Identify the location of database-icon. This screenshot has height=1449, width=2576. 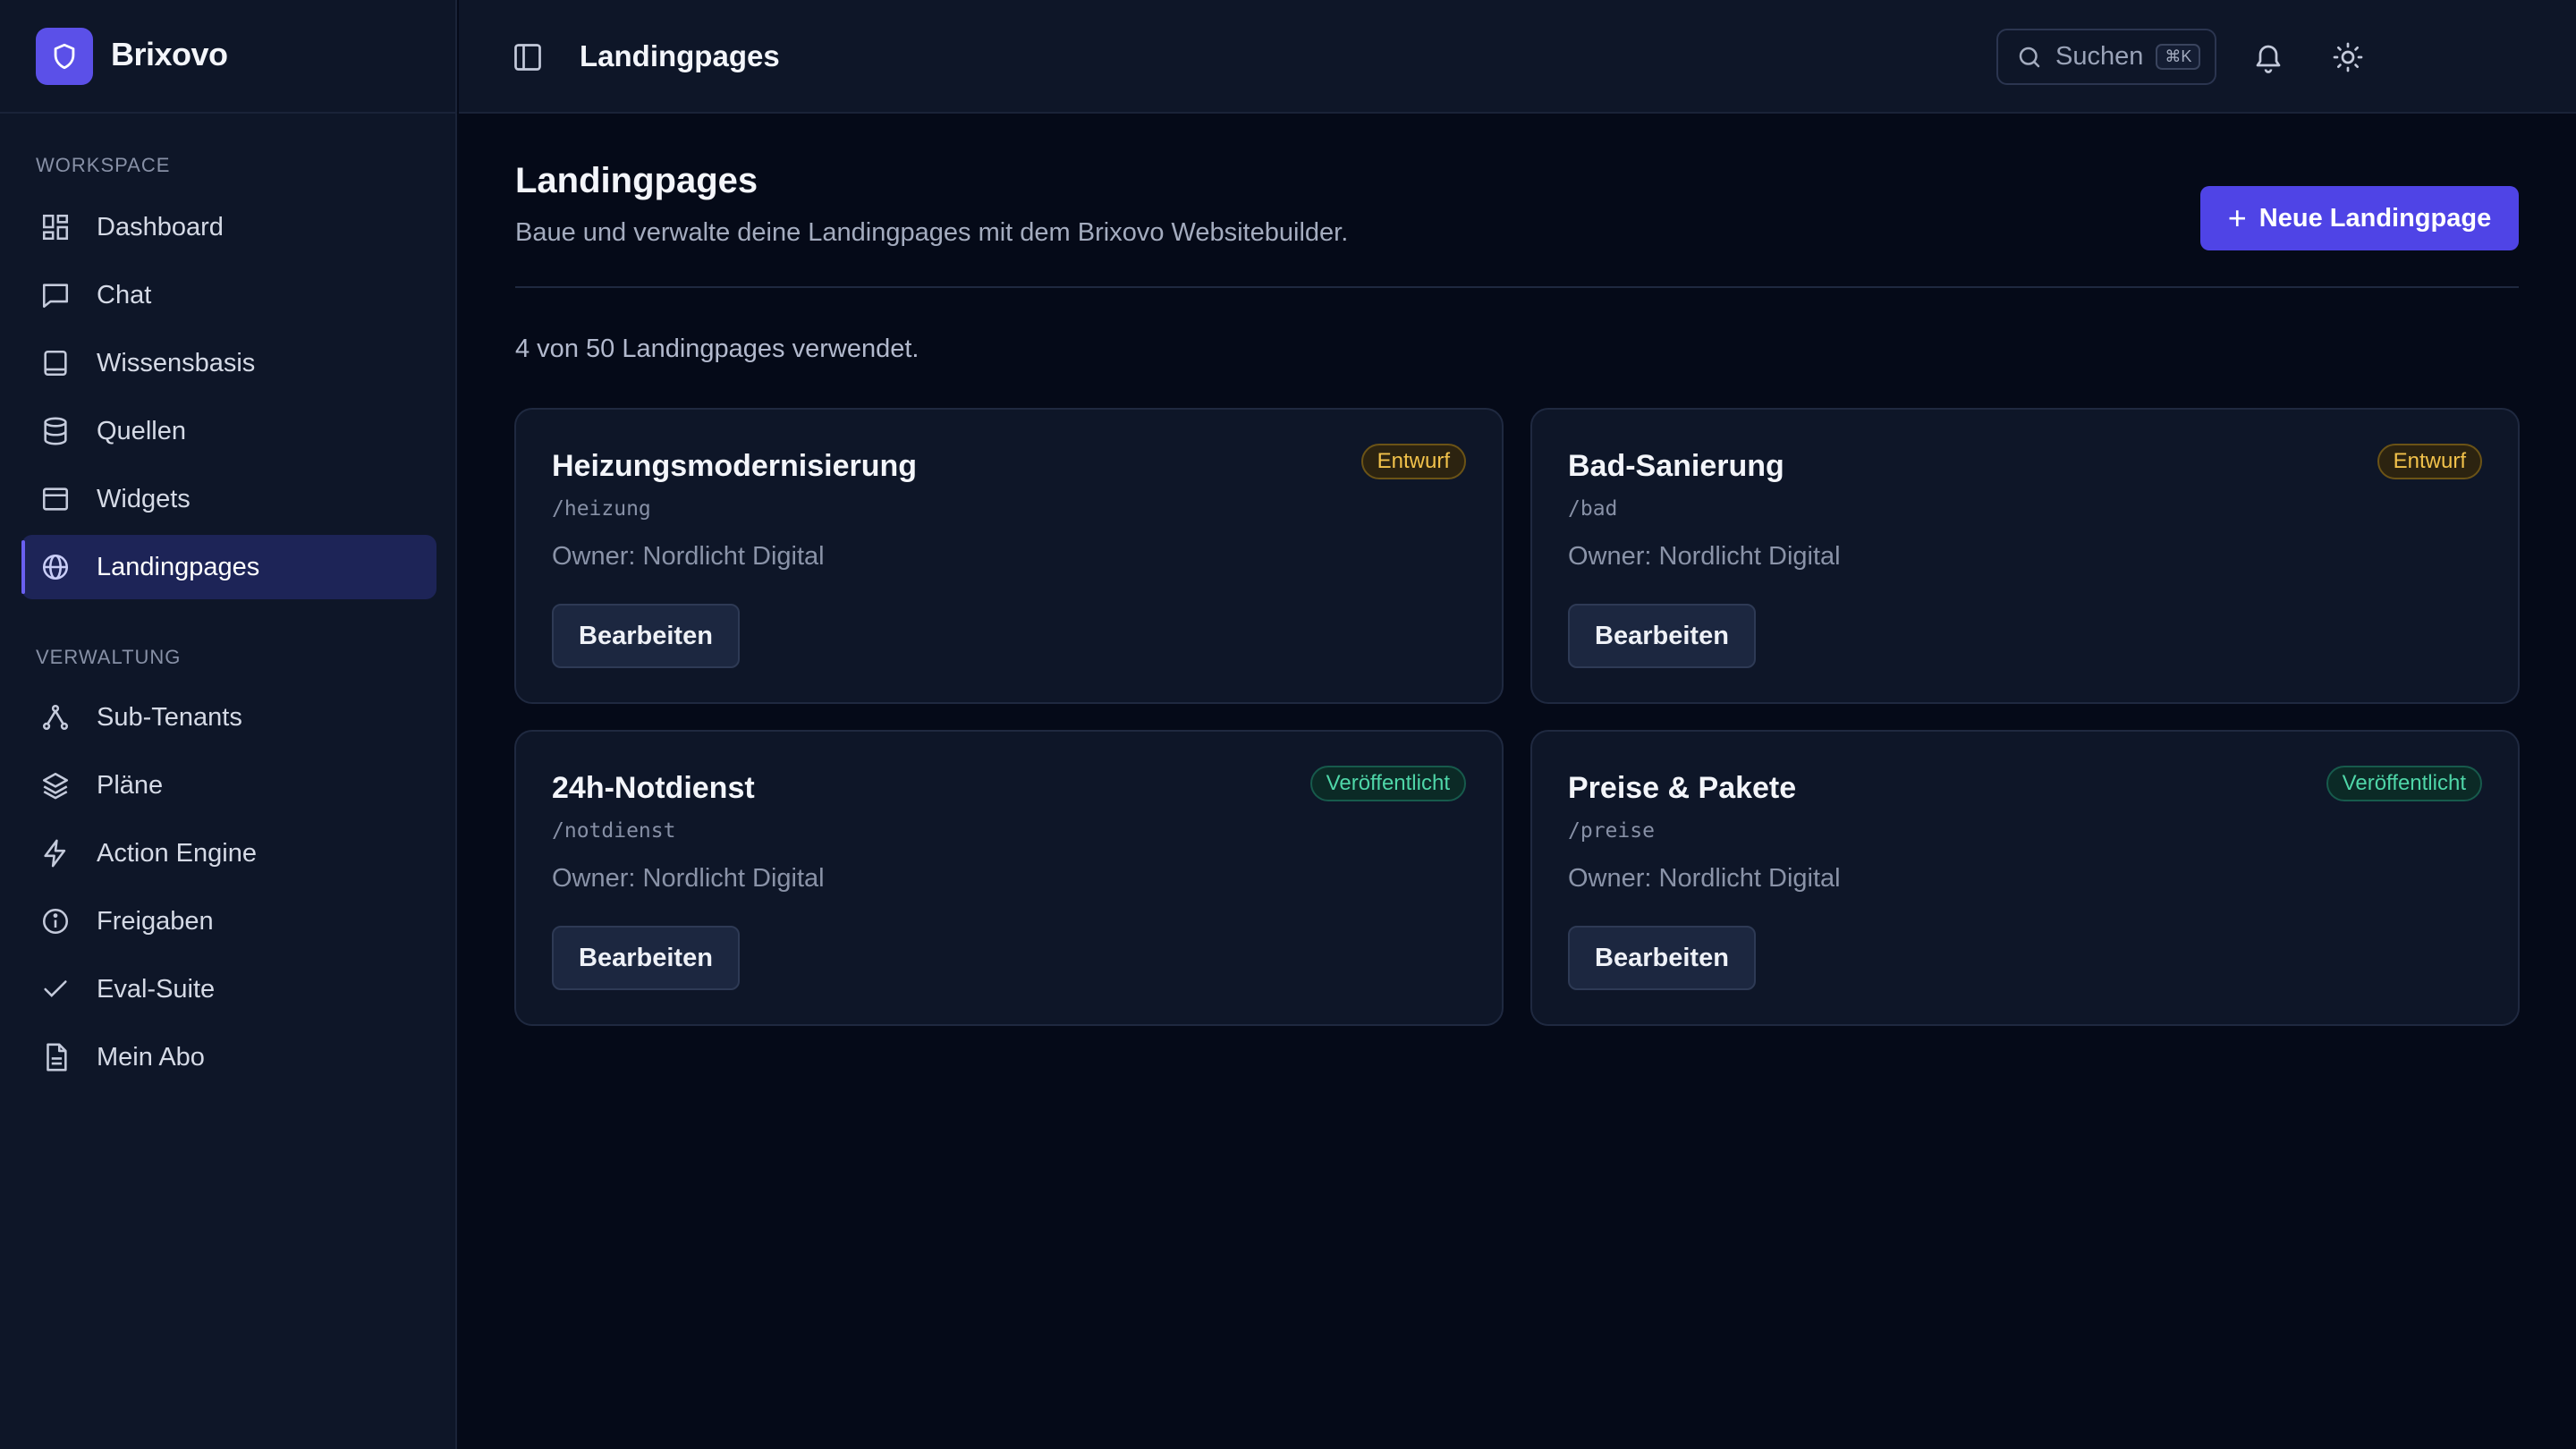
(55, 431).